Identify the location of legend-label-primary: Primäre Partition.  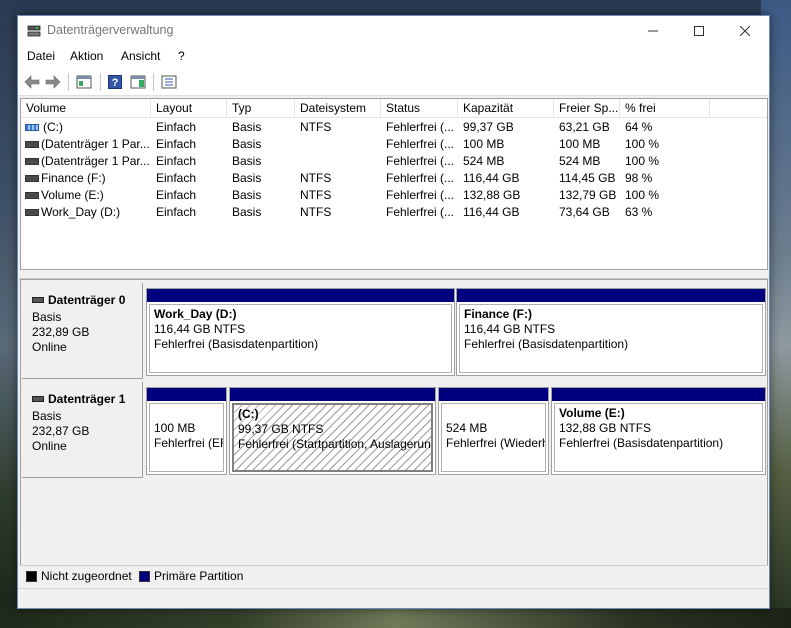
(199, 576).